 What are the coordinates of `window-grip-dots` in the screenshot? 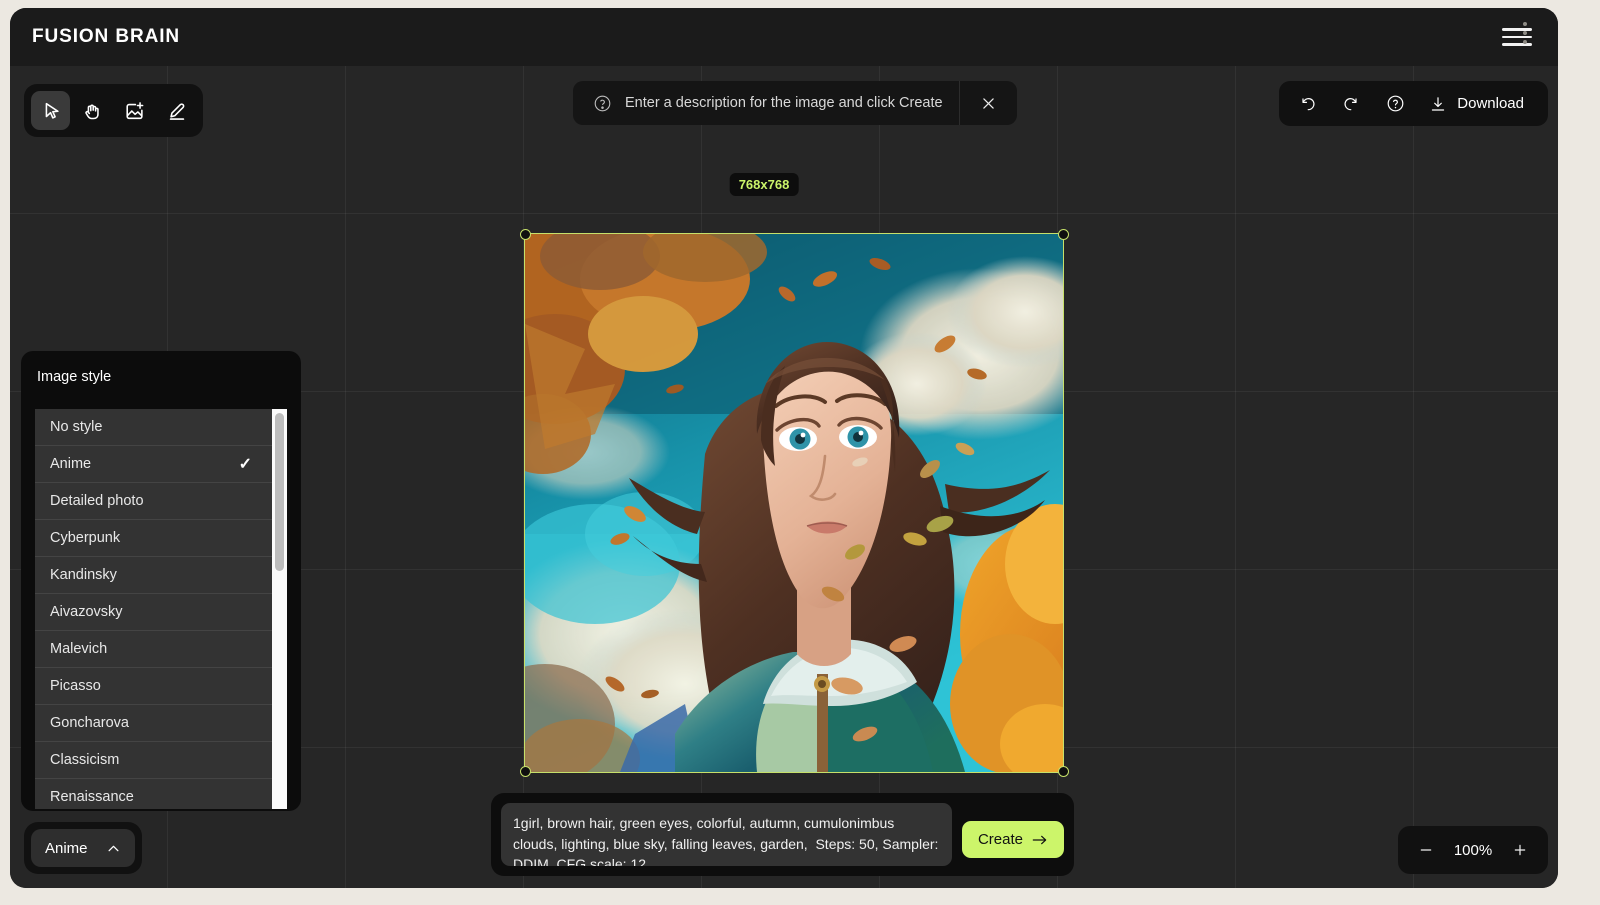 It's located at (1525, 43).